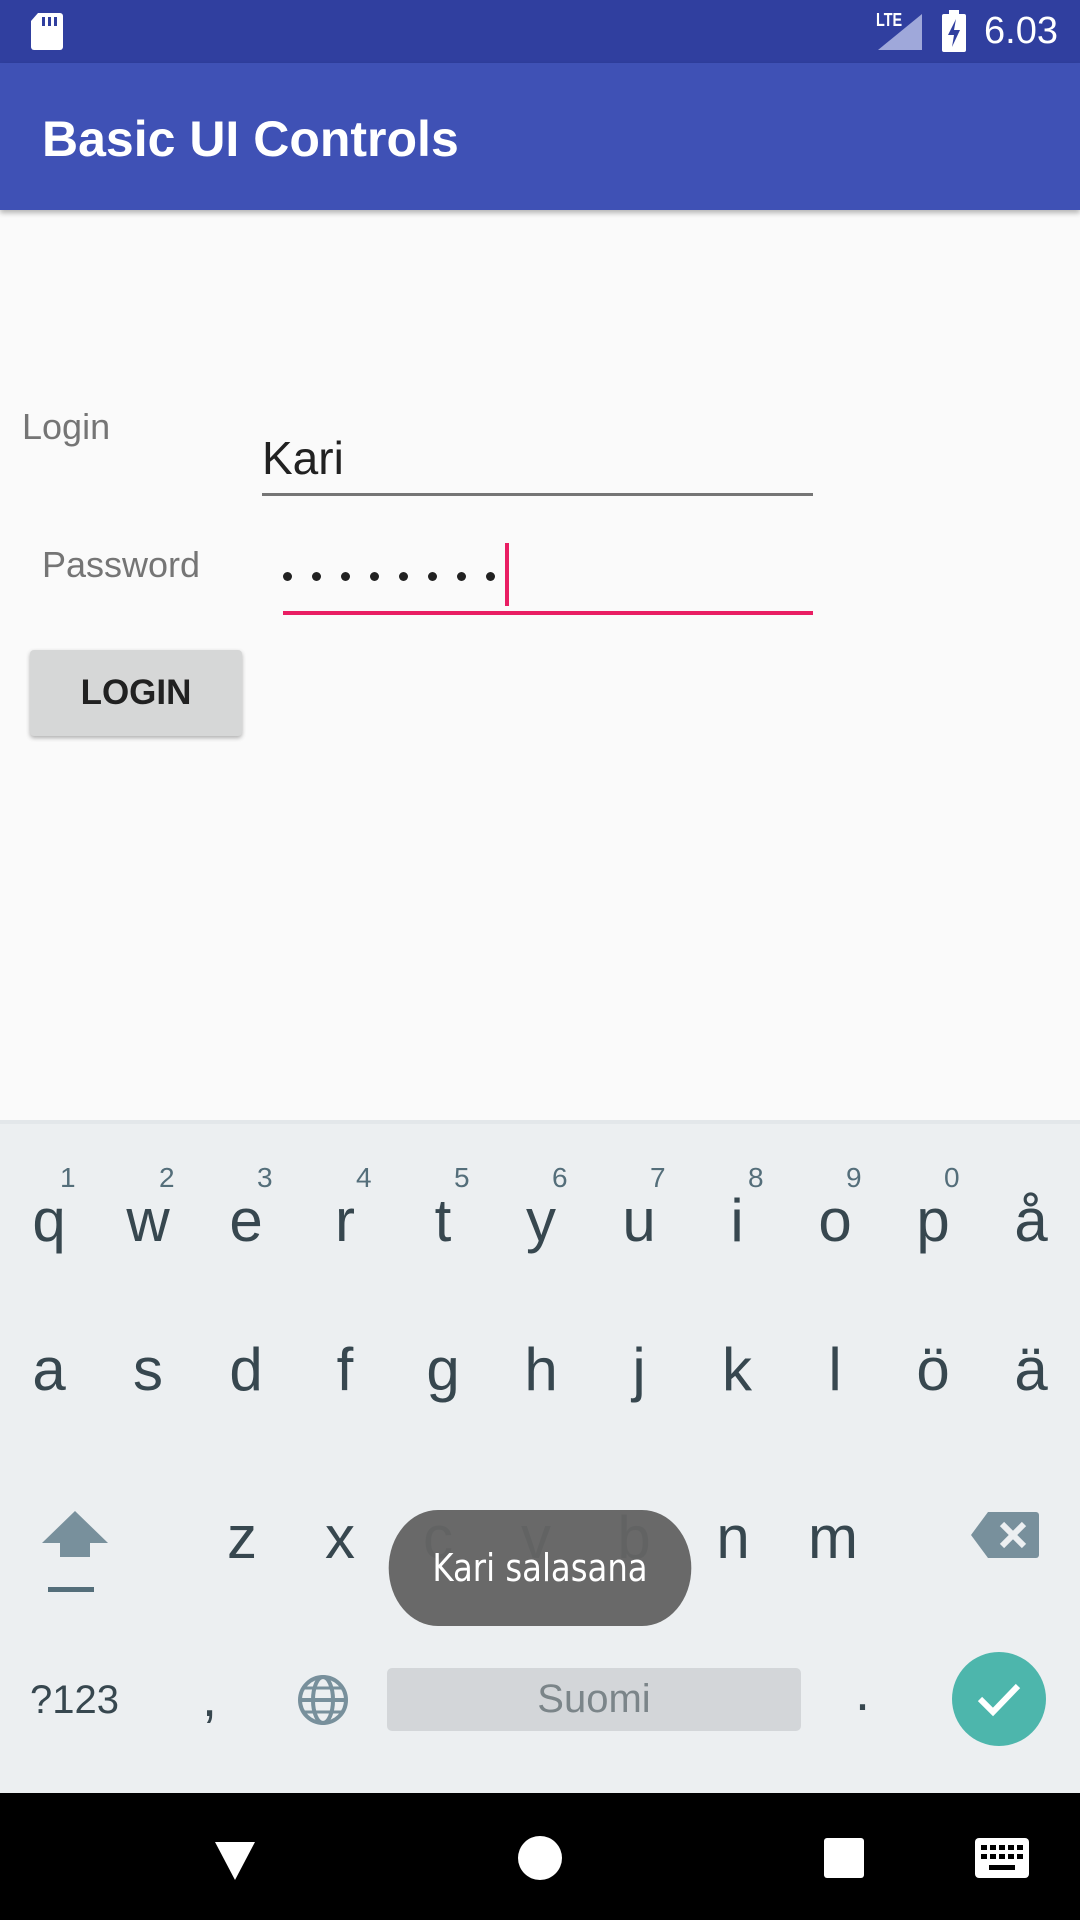 This screenshot has width=1080, height=1920. Describe the element at coordinates (540, 1858) in the screenshot. I see `home-icon` at that location.